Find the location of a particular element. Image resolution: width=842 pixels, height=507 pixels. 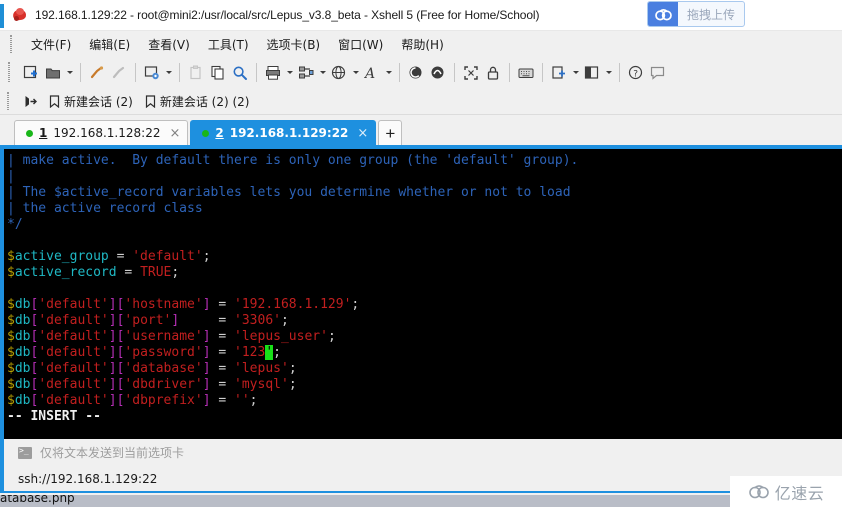

tab-1-number: 1 is located at coordinates (43, 133).